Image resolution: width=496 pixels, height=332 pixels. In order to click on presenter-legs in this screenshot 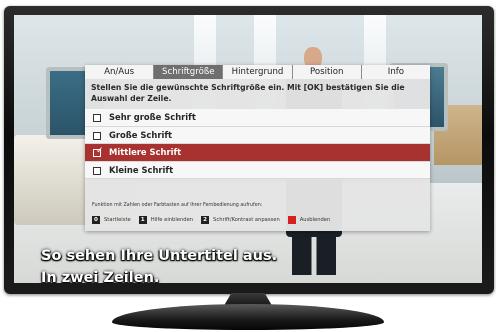, I will do `click(314, 250)`.